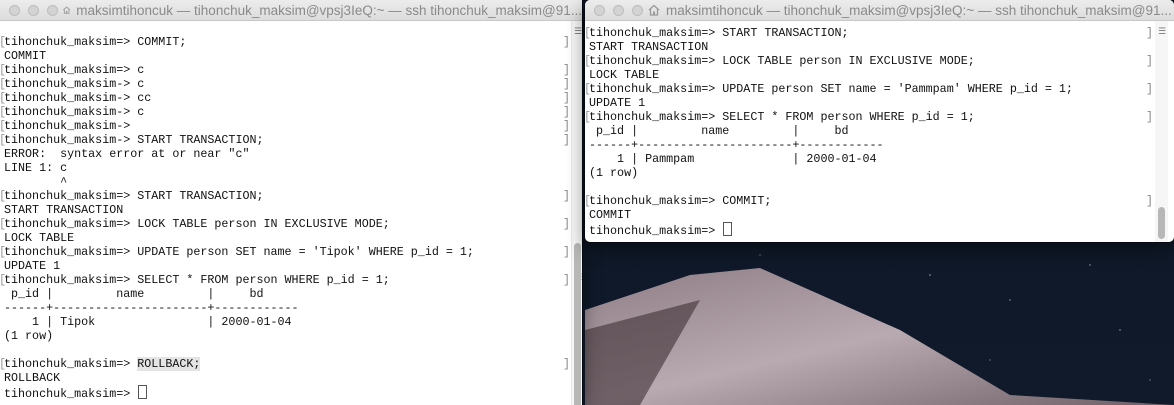 This screenshot has width=1174, height=405. Describe the element at coordinates (1161, 131) in the screenshot. I see `vertical-scrollbar: ☰` at that location.